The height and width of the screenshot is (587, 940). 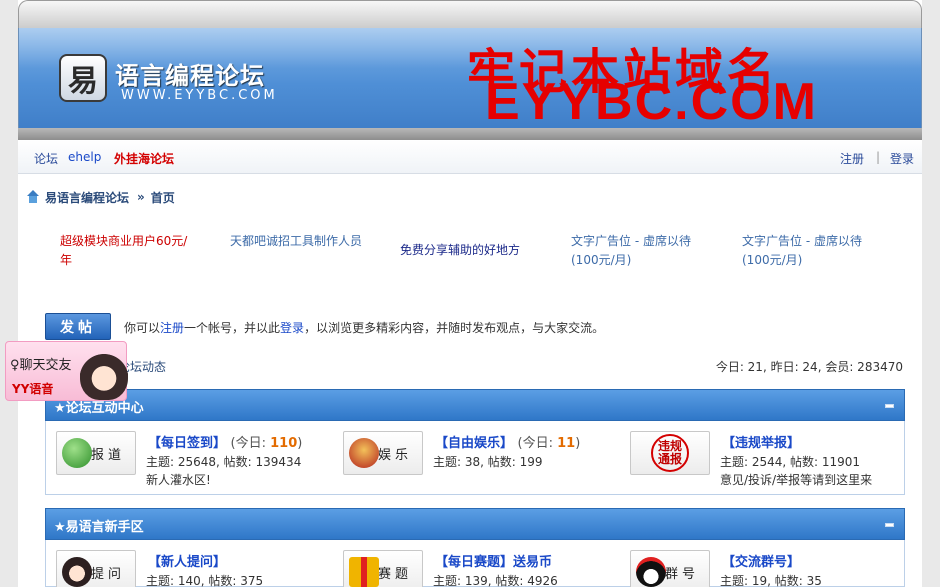 What do you see at coordinates (104, 373) in the screenshot?
I see `anime-girl-icon` at bounding box center [104, 373].